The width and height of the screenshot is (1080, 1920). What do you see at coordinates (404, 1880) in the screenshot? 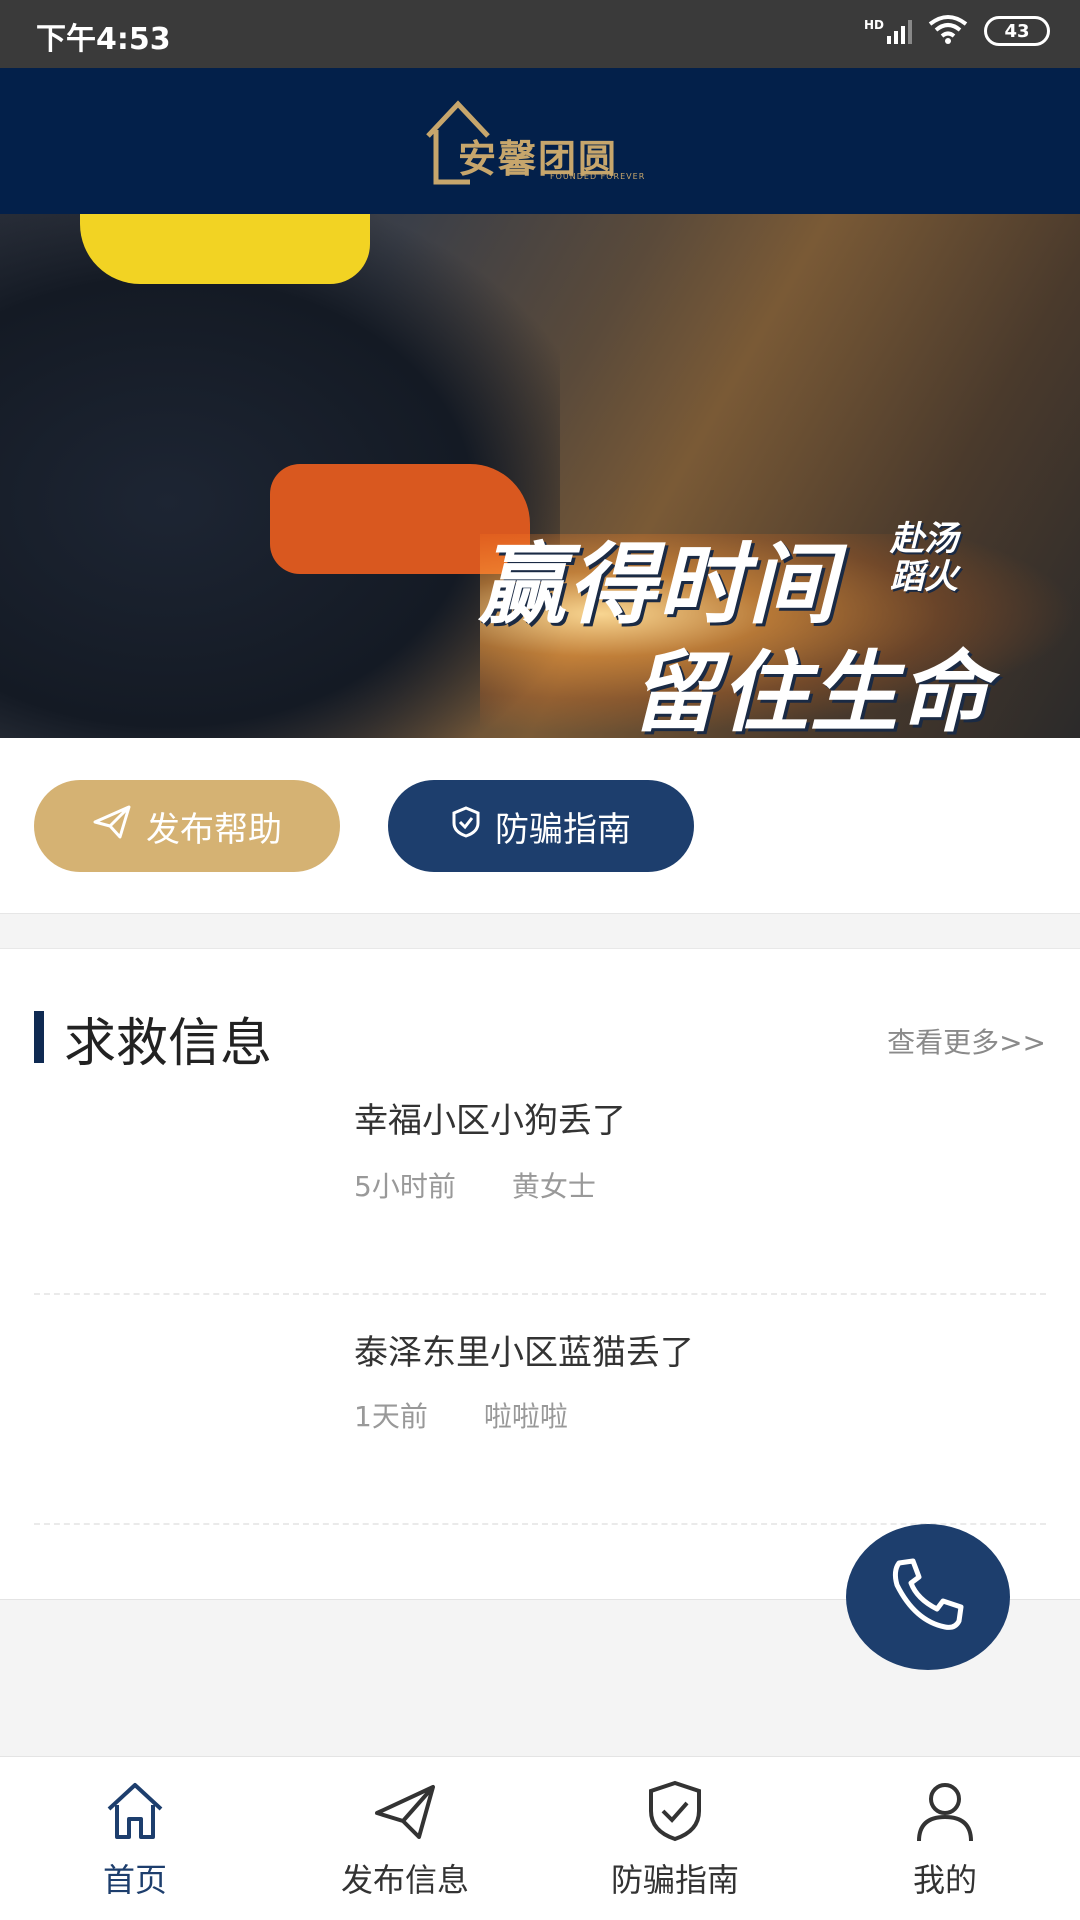
I see `tab-publish-label: 发布信息` at bounding box center [404, 1880].